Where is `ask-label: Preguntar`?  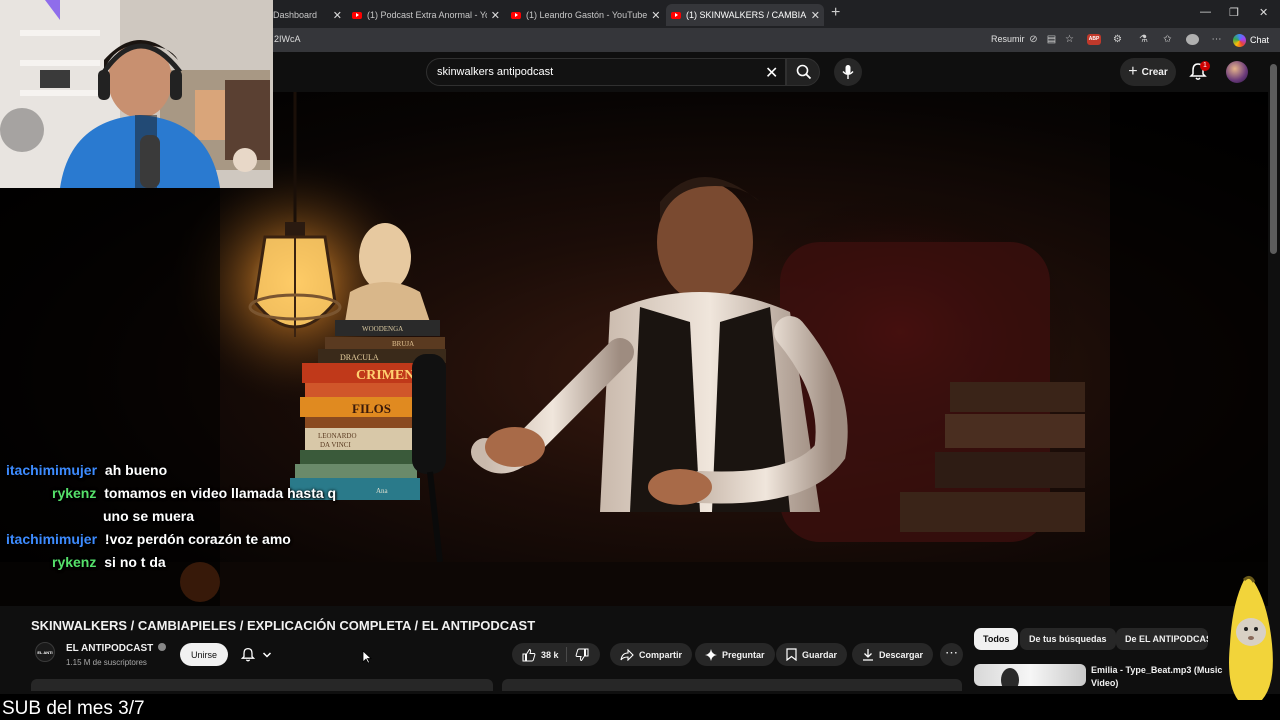 ask-label: Preguntar is located at coordinates (743, 654).